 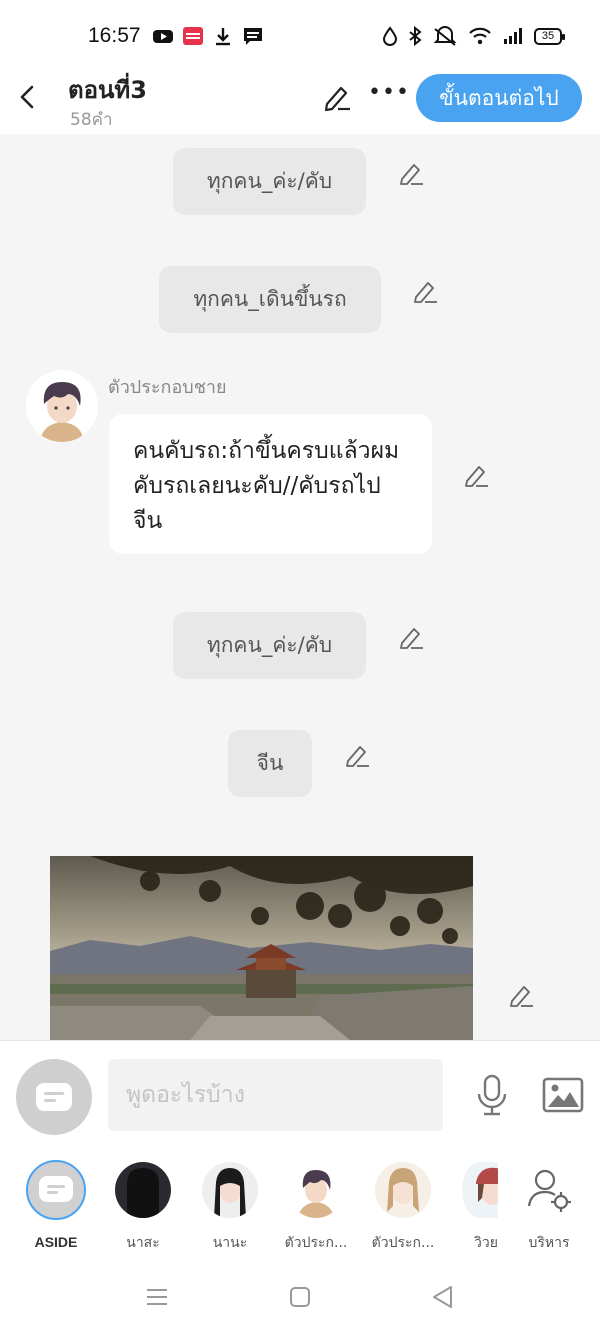 I want to click on speaker-avatar, so click(x=62, y=406).